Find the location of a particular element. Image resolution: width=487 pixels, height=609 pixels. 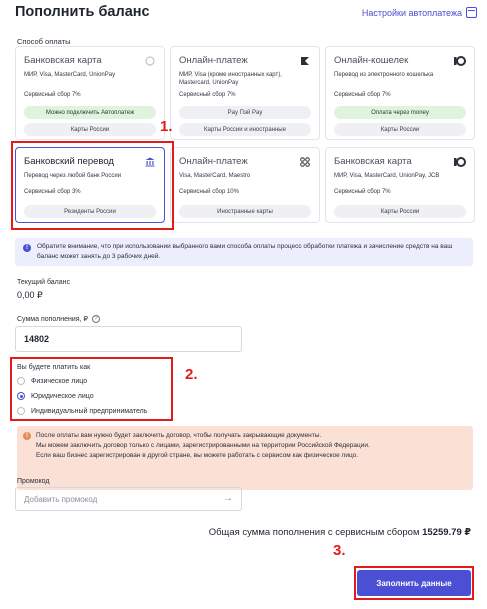

promo-label: Промокод is located at coordinates (33, 481).